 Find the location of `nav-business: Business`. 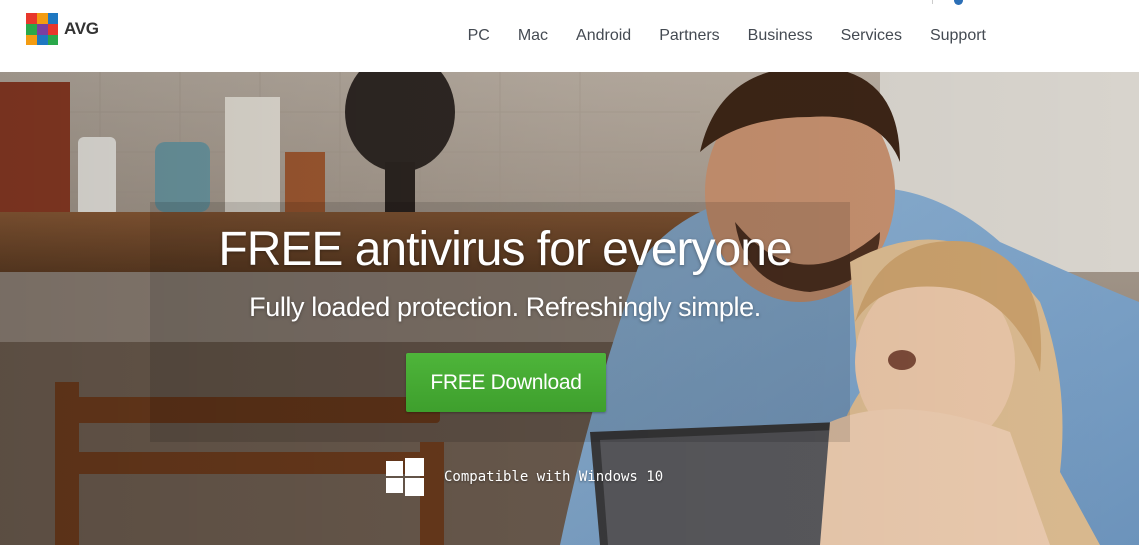

nav-business: Business is located at coordinates (780, 36).